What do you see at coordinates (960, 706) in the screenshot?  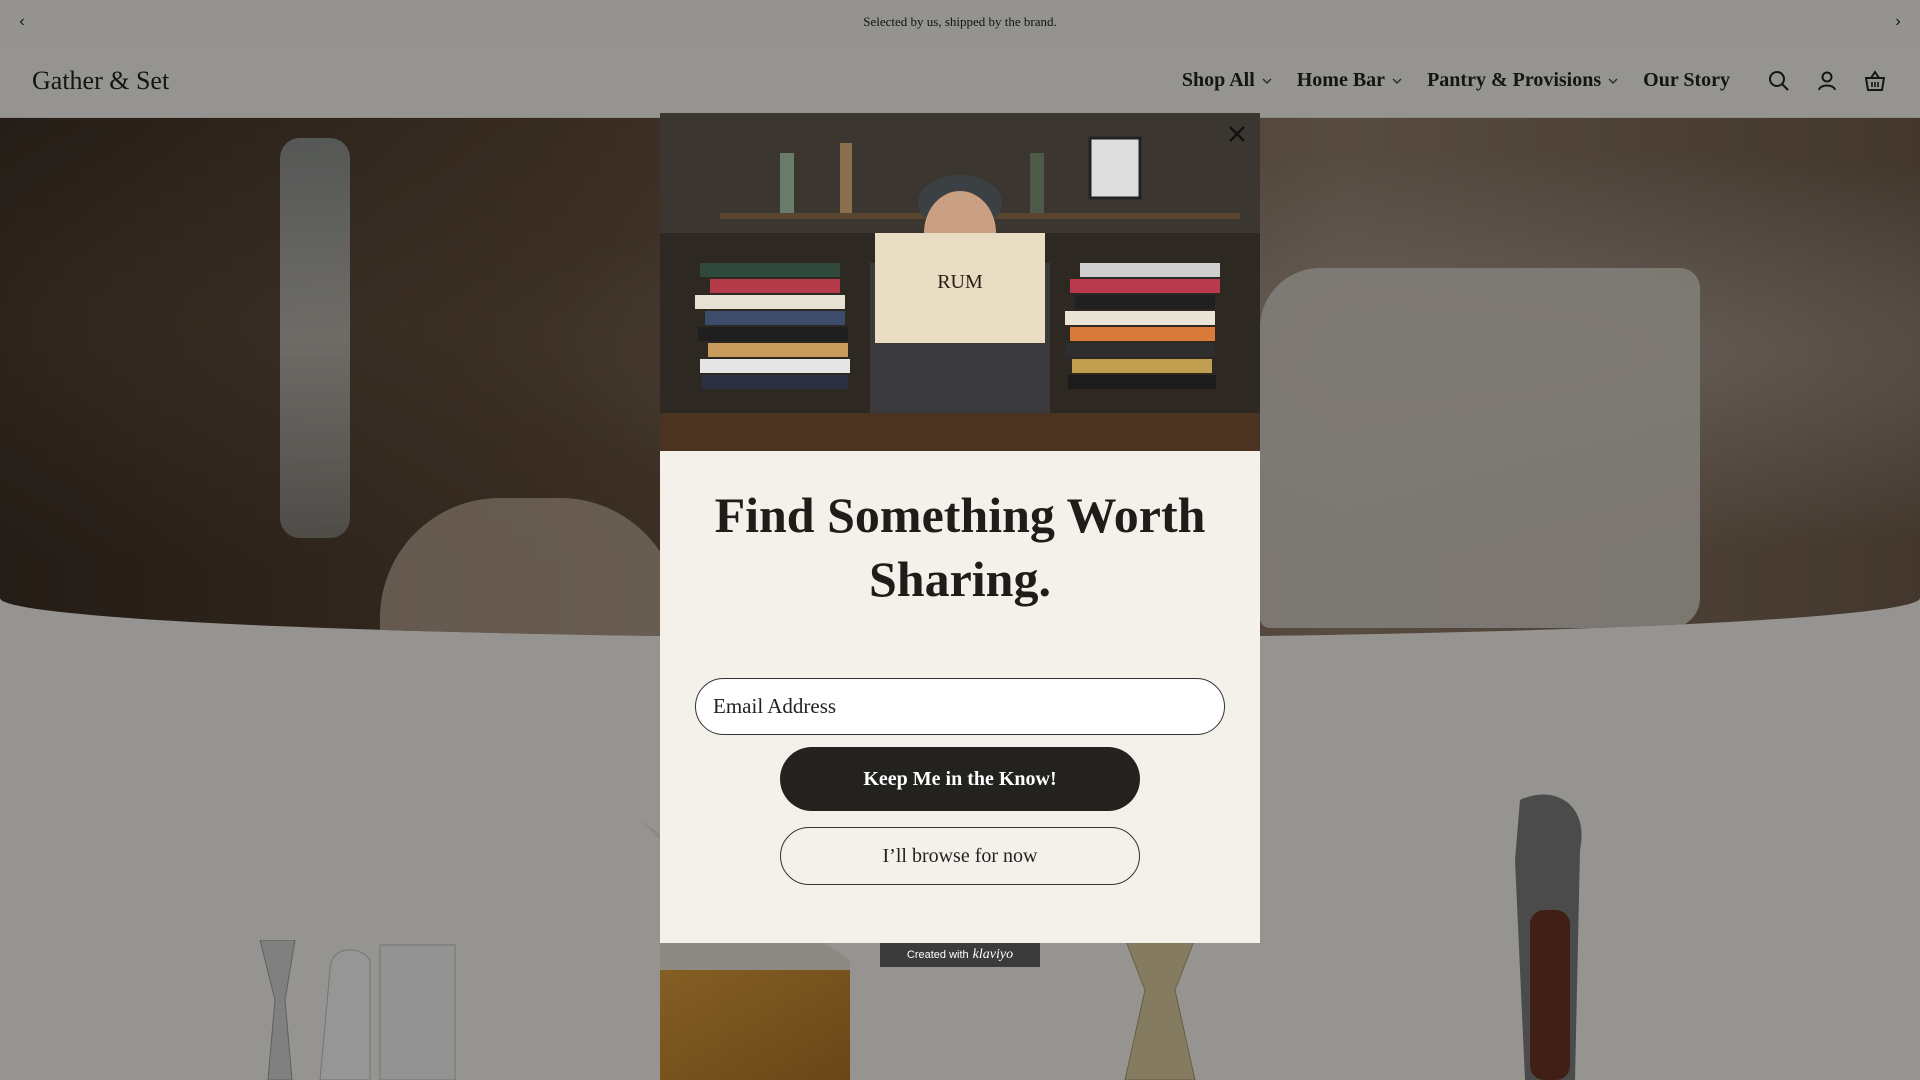 I see `email-field` at bounding box center [960, 706].